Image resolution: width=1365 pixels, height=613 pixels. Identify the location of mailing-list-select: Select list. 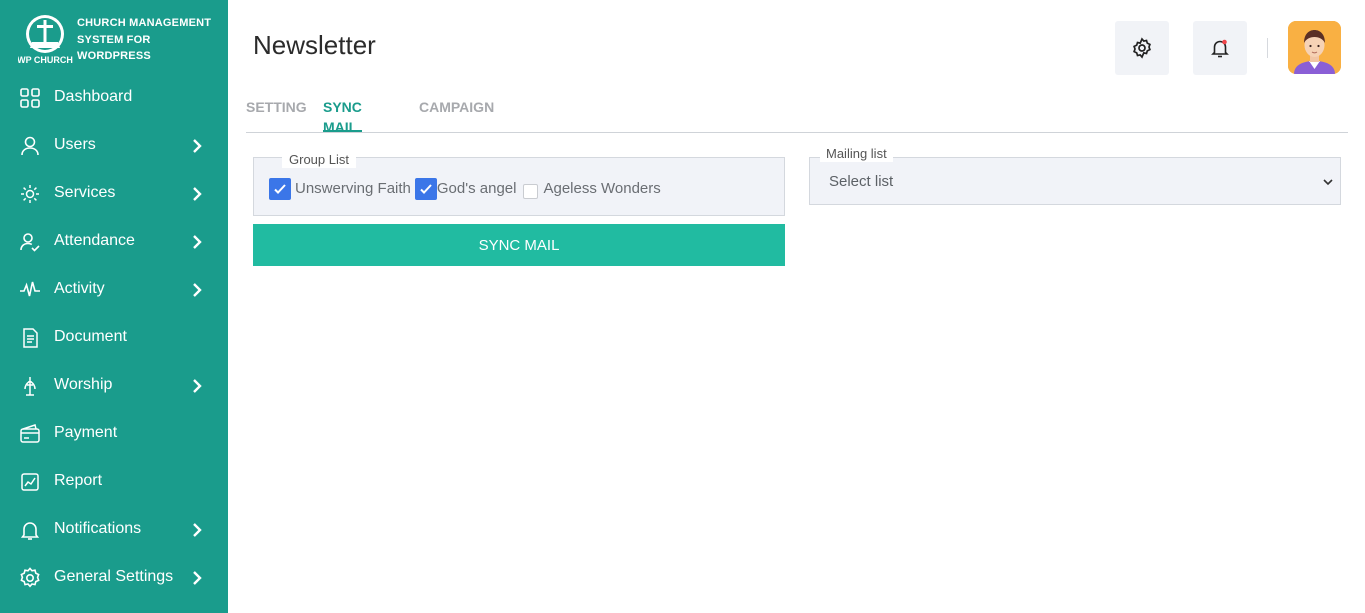
(861, 181).